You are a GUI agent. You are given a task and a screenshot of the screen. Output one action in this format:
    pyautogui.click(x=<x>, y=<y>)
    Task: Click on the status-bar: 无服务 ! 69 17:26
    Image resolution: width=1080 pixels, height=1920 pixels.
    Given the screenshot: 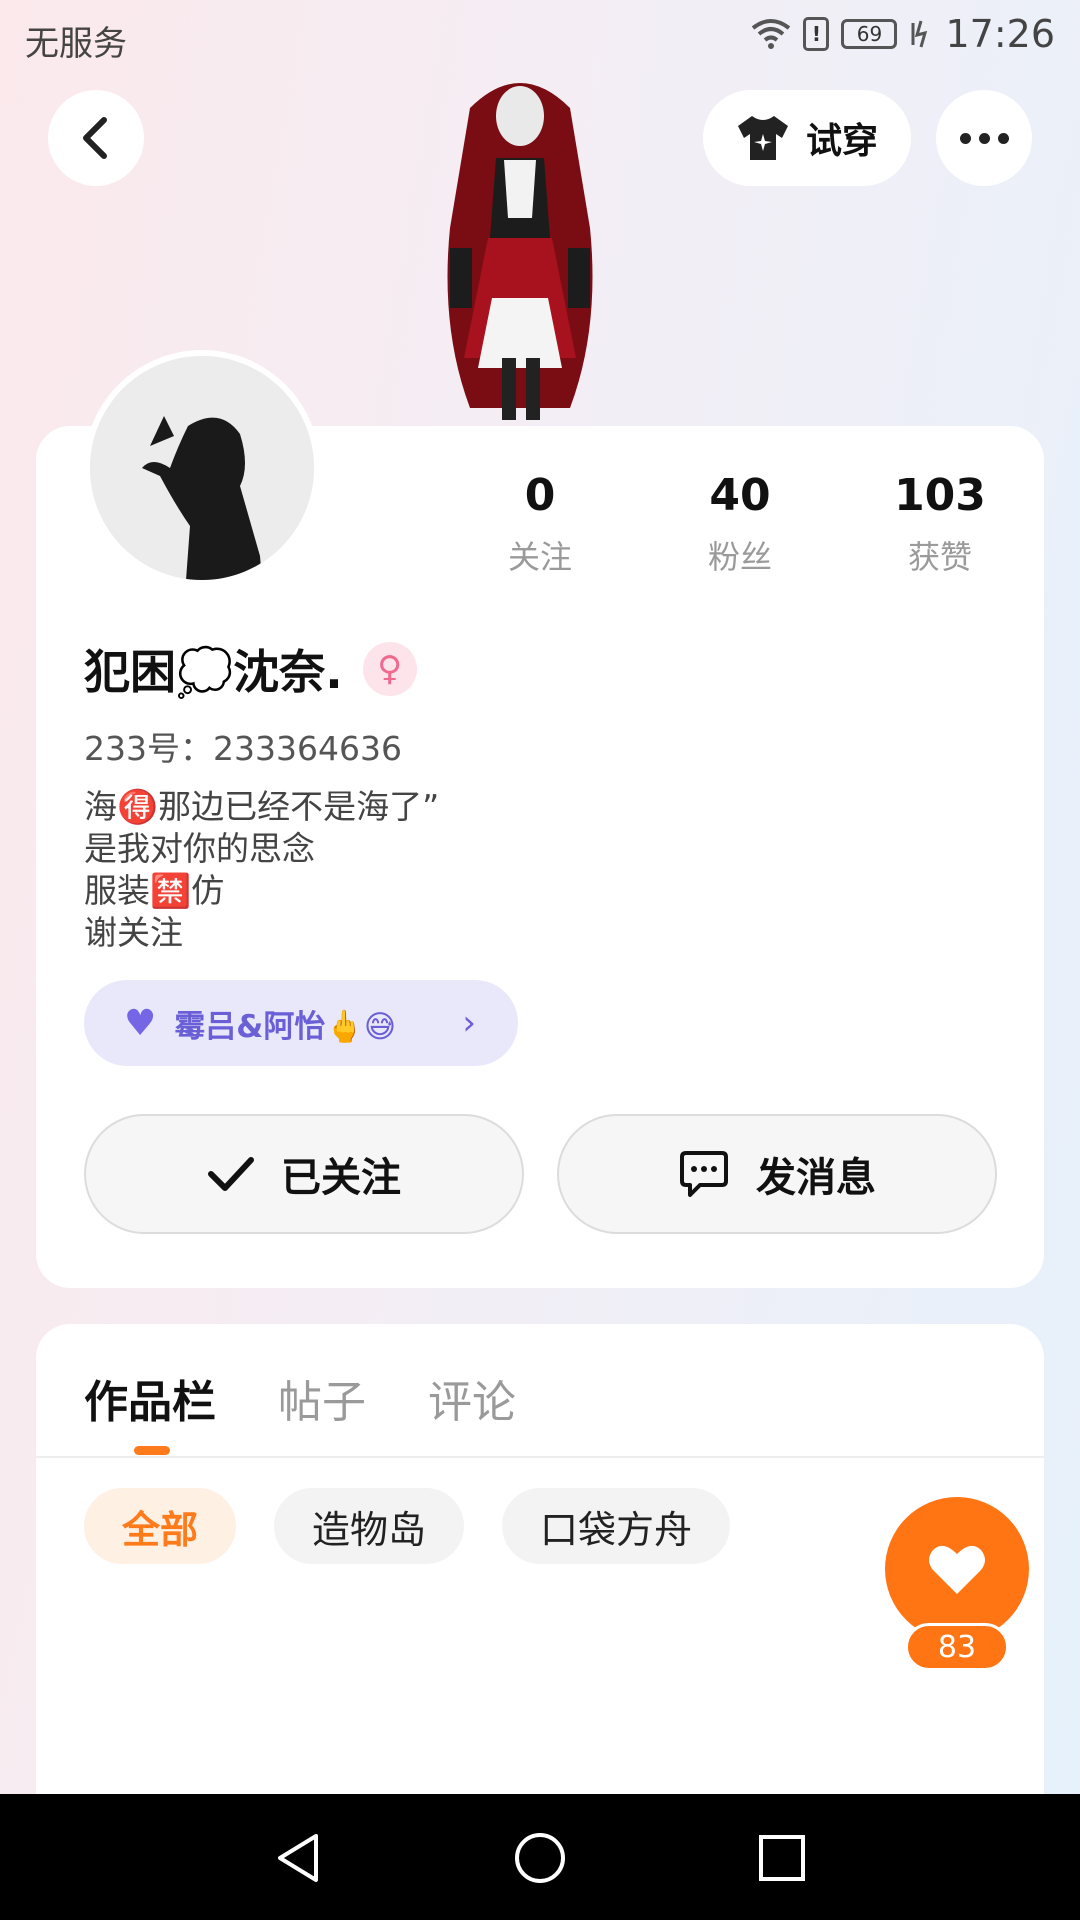 What is the action you would take?
    pyautogui.click(x=540, y=37)
    